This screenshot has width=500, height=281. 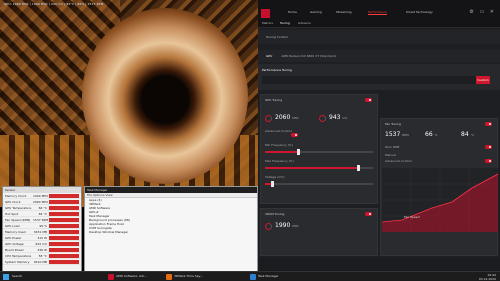 I want to click on perf-custom-button: Custom, so click(x=483, y=80).